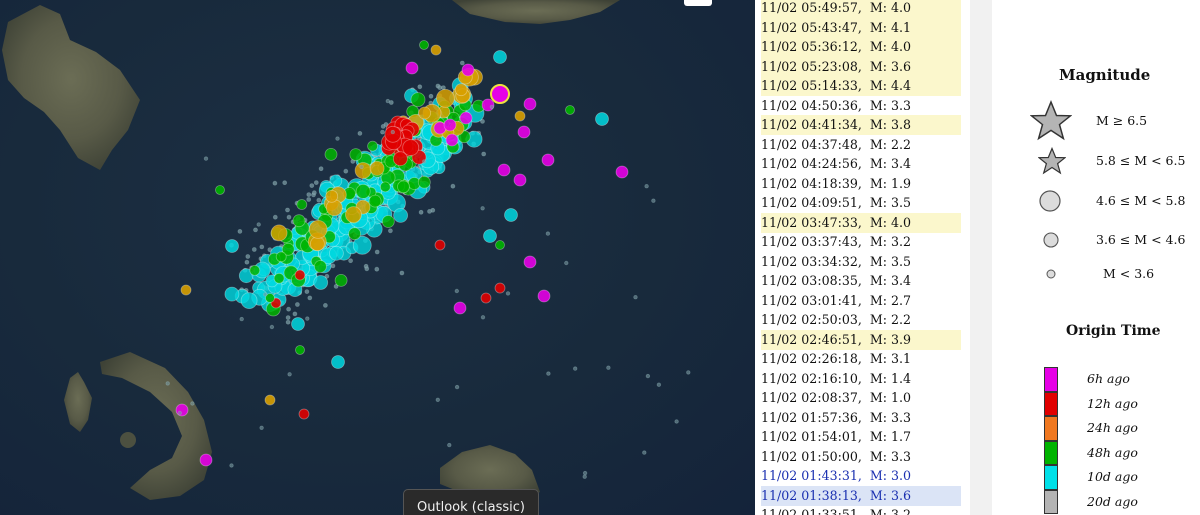 Image resolution: width=1200 pixels, height=515 pixels. I want to click on event-row: 11/02 02:50:03, M: 2.2, so click(861, 320).